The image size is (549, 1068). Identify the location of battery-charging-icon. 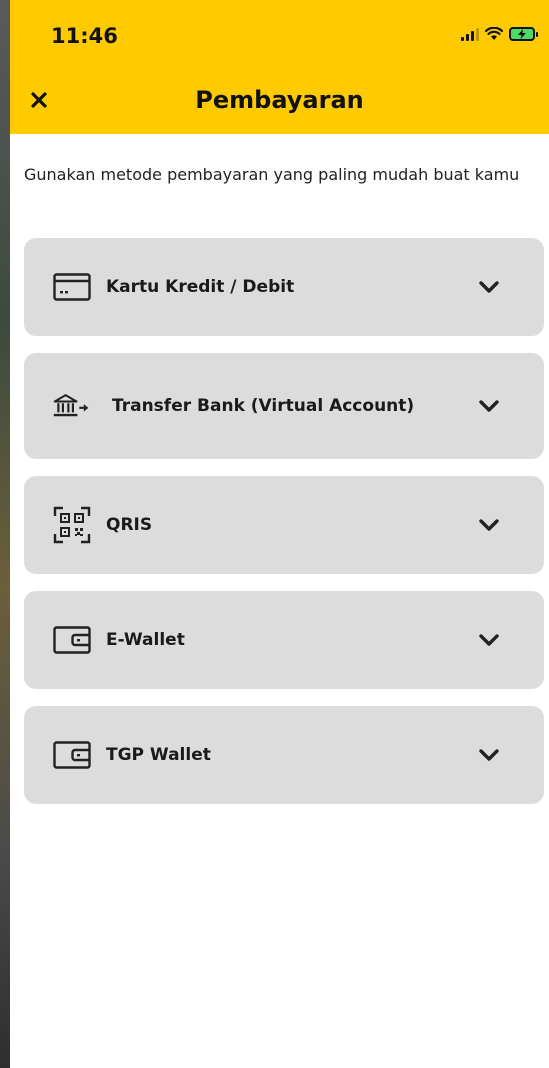
(523, 34).